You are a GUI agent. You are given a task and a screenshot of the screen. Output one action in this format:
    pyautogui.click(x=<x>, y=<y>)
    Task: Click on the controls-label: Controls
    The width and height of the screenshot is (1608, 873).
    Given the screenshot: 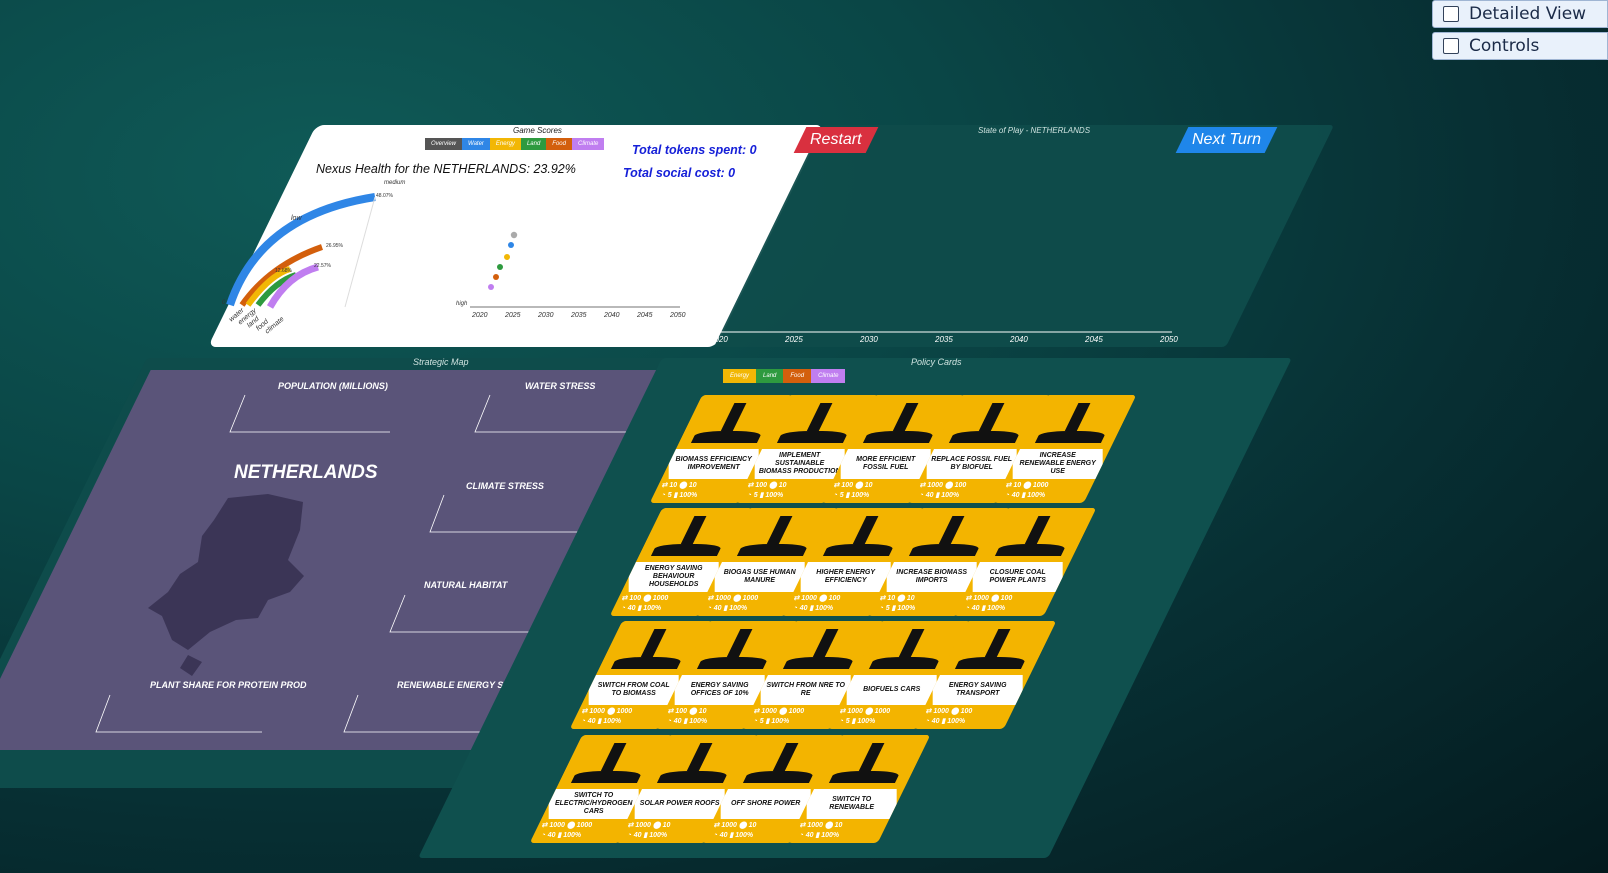 What is the action you would take?
    pyautogui.click(x=1504, y=46)
    